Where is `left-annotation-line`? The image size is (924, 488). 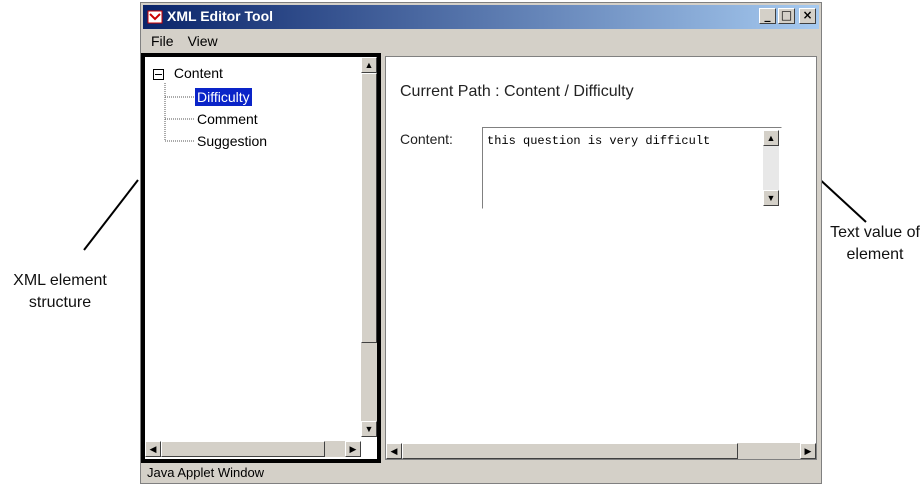 left-annotation-line is located at coordinates (111, 215).